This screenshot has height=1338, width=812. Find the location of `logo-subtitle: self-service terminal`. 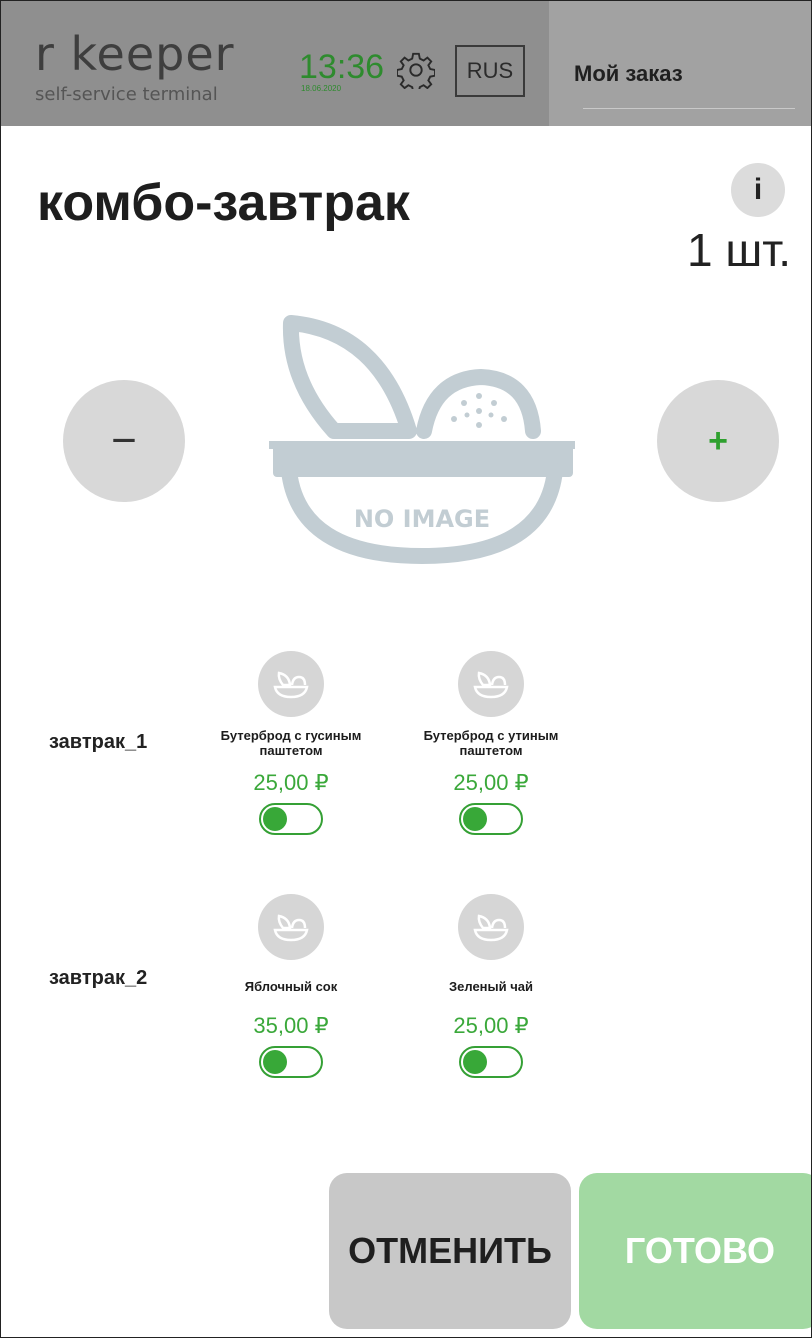

logo-subtitle: self-service terminal is located at coordinates (126, 94).